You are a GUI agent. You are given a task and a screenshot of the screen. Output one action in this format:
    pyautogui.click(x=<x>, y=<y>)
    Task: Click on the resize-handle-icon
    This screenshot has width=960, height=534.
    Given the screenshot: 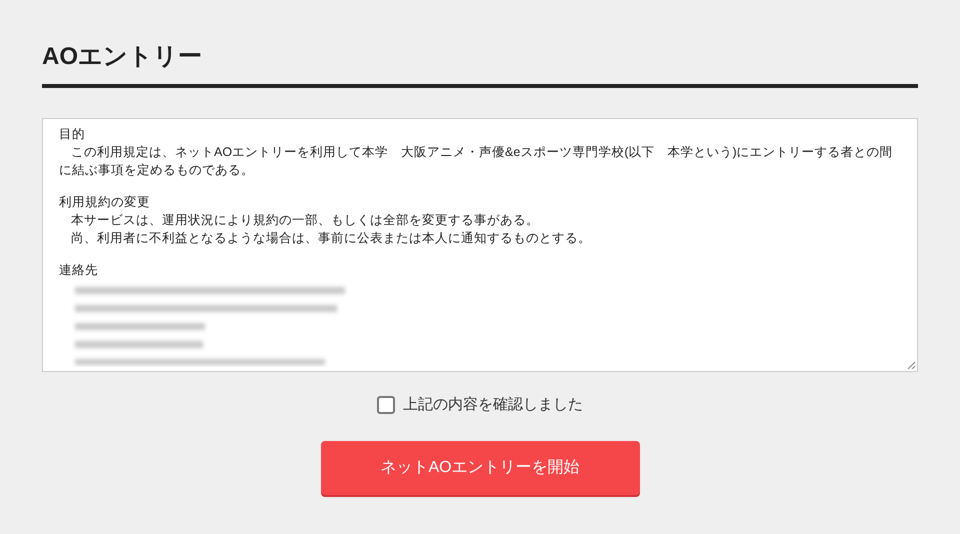 What is the action you would take?
    pyautogui.click(x=911, y=365)
    